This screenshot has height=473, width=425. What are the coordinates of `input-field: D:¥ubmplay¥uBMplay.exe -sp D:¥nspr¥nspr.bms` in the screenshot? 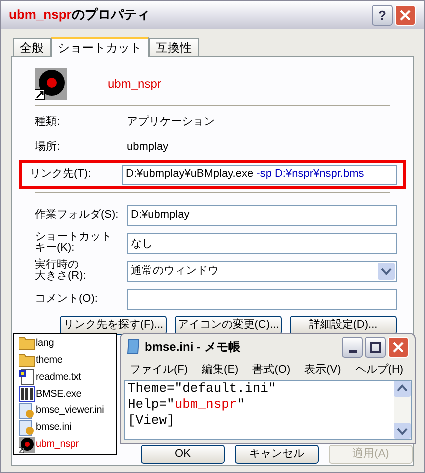 It's located at (259, 174).